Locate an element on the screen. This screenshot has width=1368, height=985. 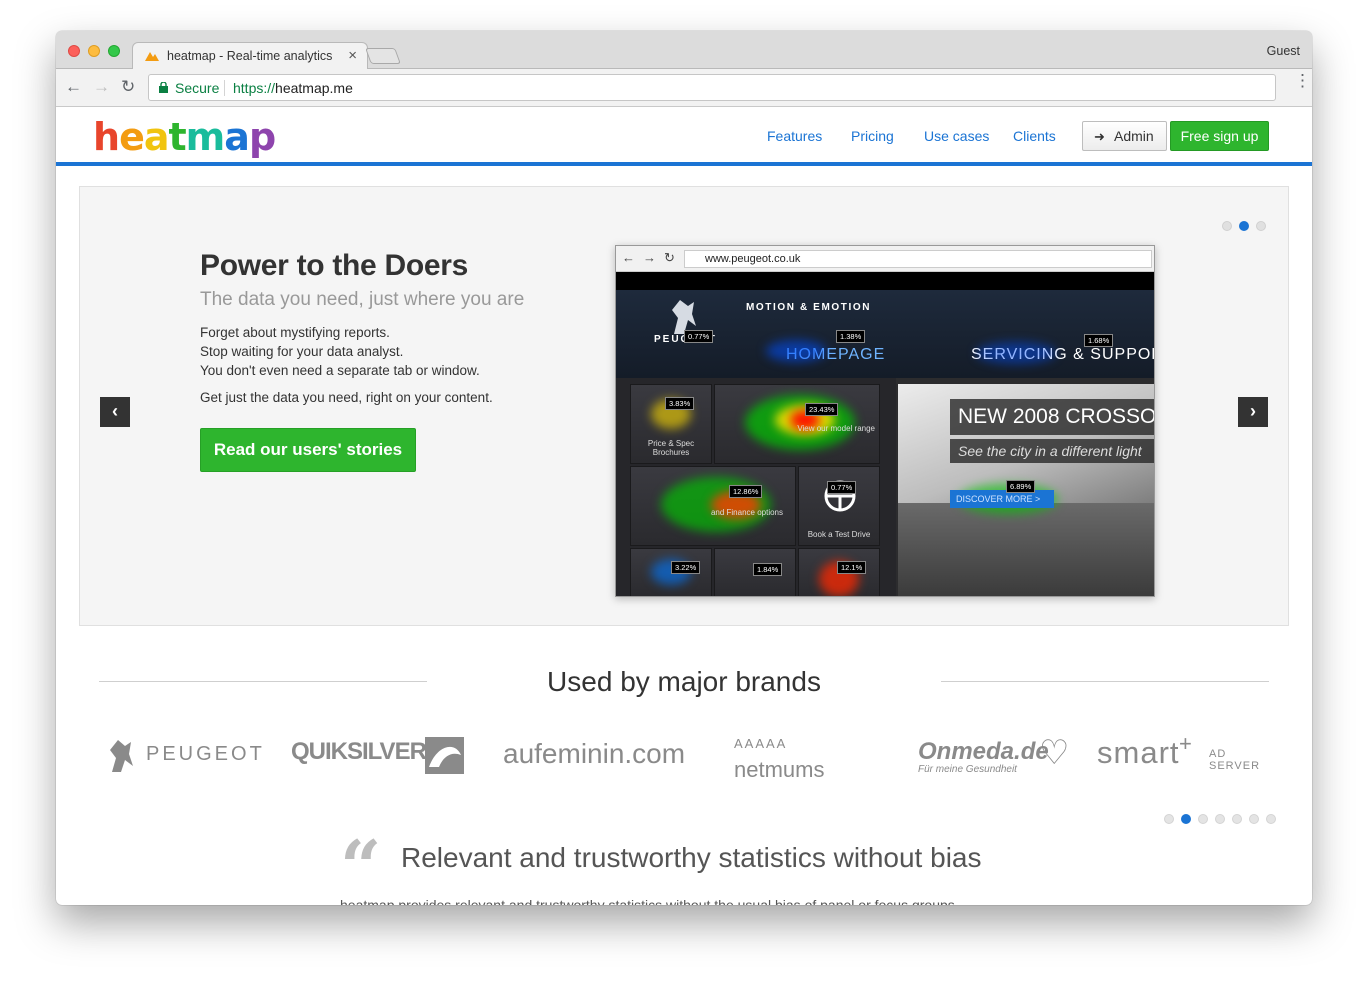
tab-strip: heatmap - Real-time analytics × Guest is located at coordinates (684, 50).